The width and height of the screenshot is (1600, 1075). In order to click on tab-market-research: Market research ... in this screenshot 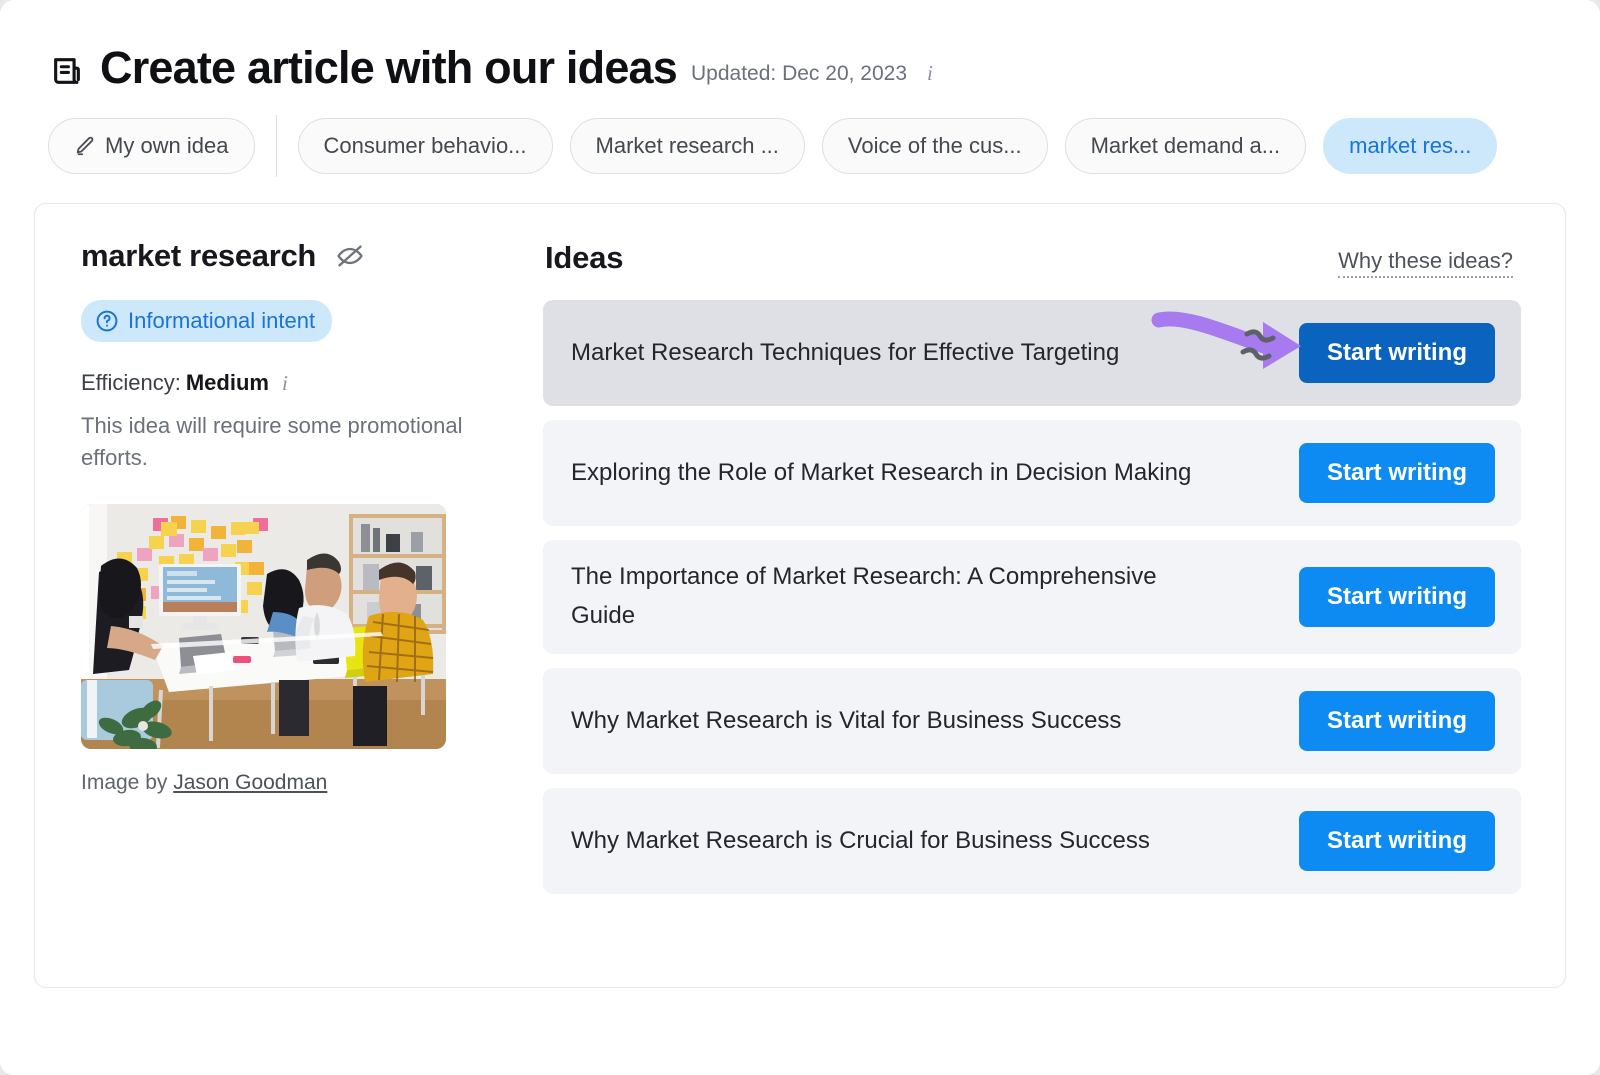, I will do `click(687, 146)`.